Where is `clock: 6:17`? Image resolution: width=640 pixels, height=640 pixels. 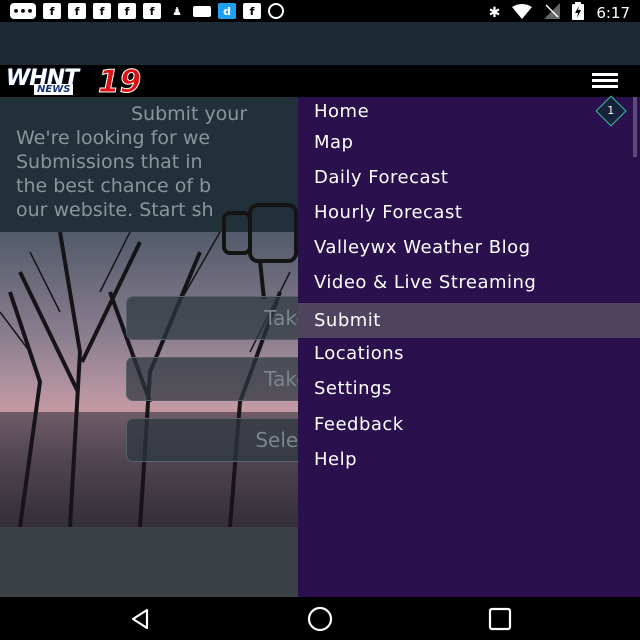 clock: 6:17 is located at coordinates (613, 13).